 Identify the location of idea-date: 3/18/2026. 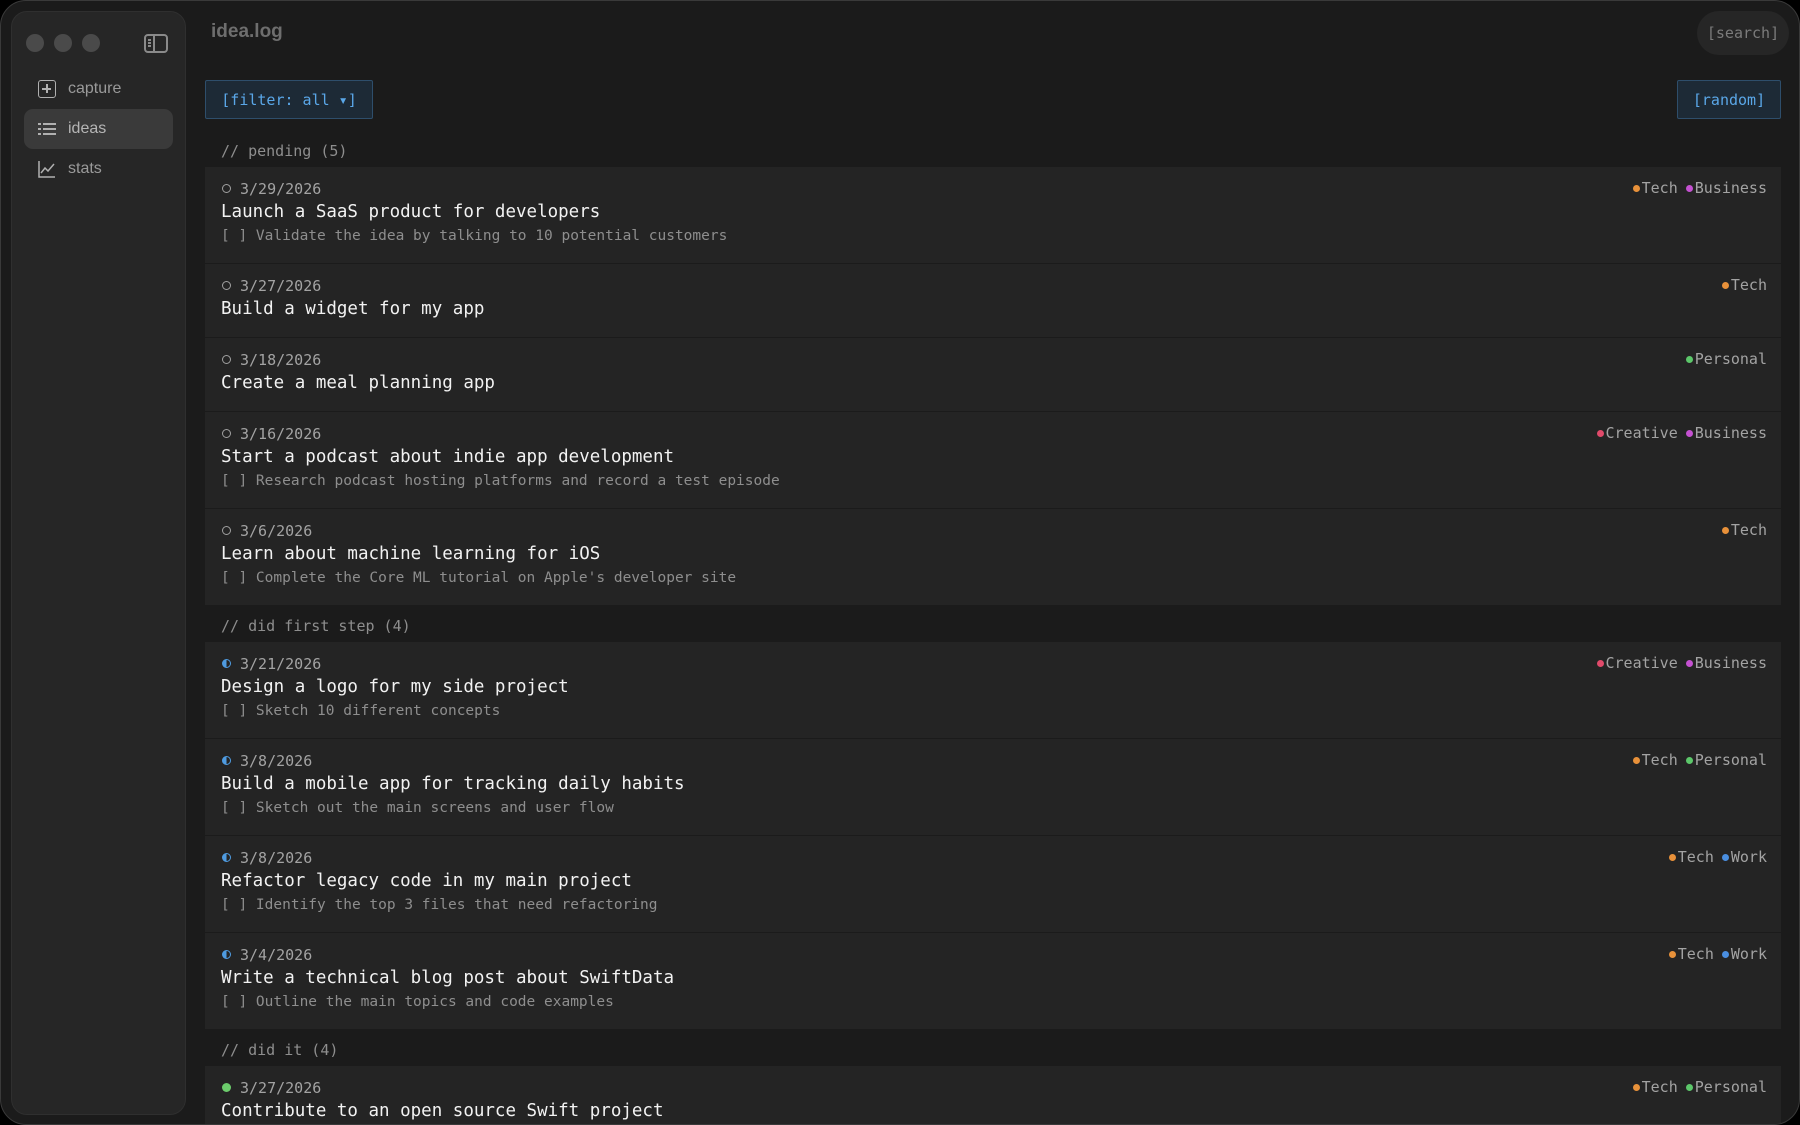
(281, 359).